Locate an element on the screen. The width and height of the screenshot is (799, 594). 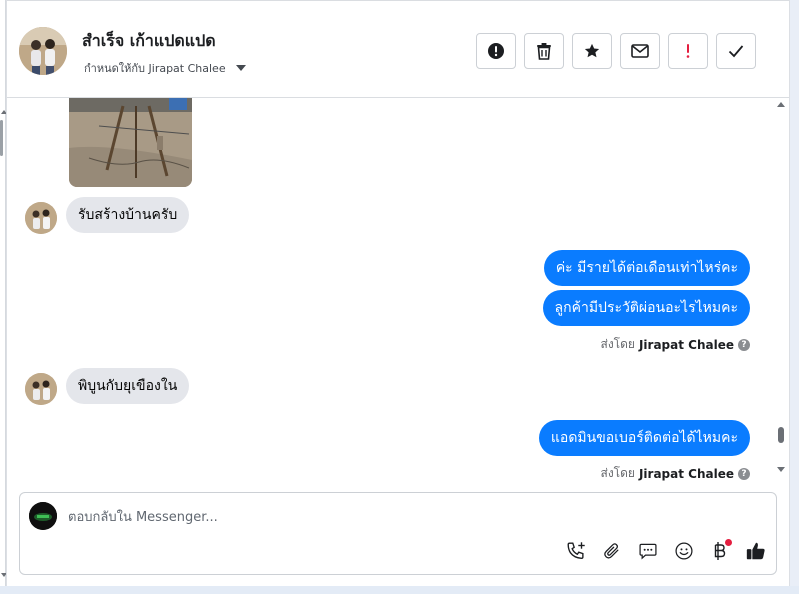
assign-dropdown: กำหนดให้กับ Jirapat Chalee is located at coordinates (165, 68).